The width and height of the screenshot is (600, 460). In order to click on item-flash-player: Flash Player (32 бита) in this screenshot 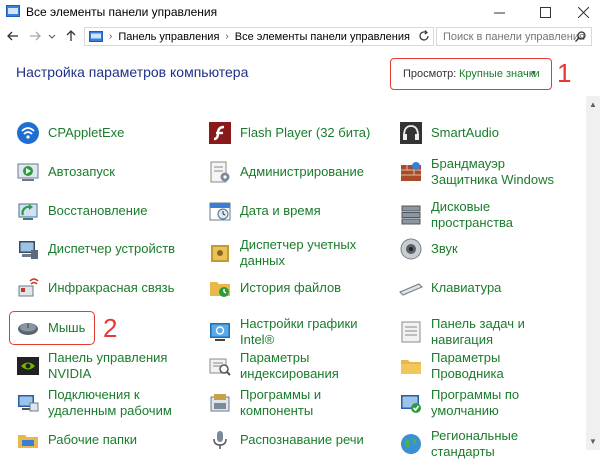, I will do `click(291, 133)`.